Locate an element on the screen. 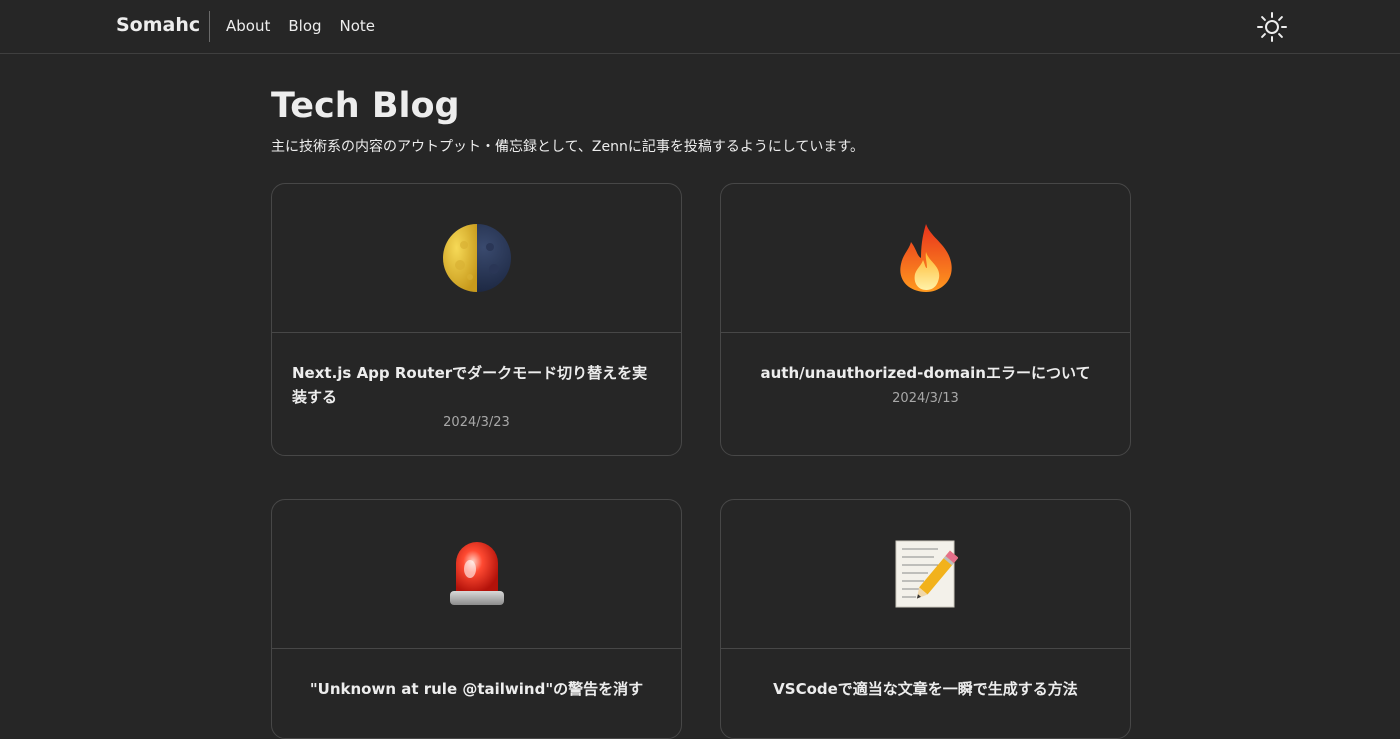 This screenshot has height=739, width=1400. article-card: VSCodeで適当な文章を一瞬で生成する方法 is located at coordinates (925, 619).